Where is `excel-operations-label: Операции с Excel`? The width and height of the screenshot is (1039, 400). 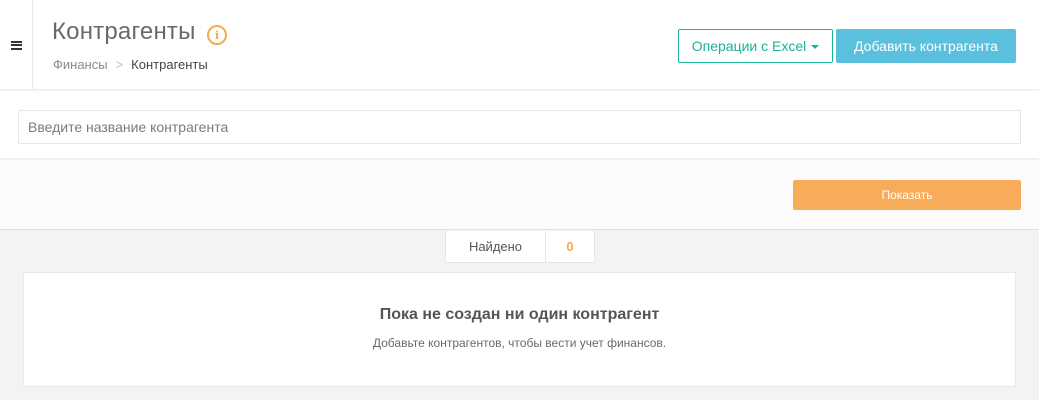
excel-operations-label: Операции с Excel is located at coordinates (749, 46).